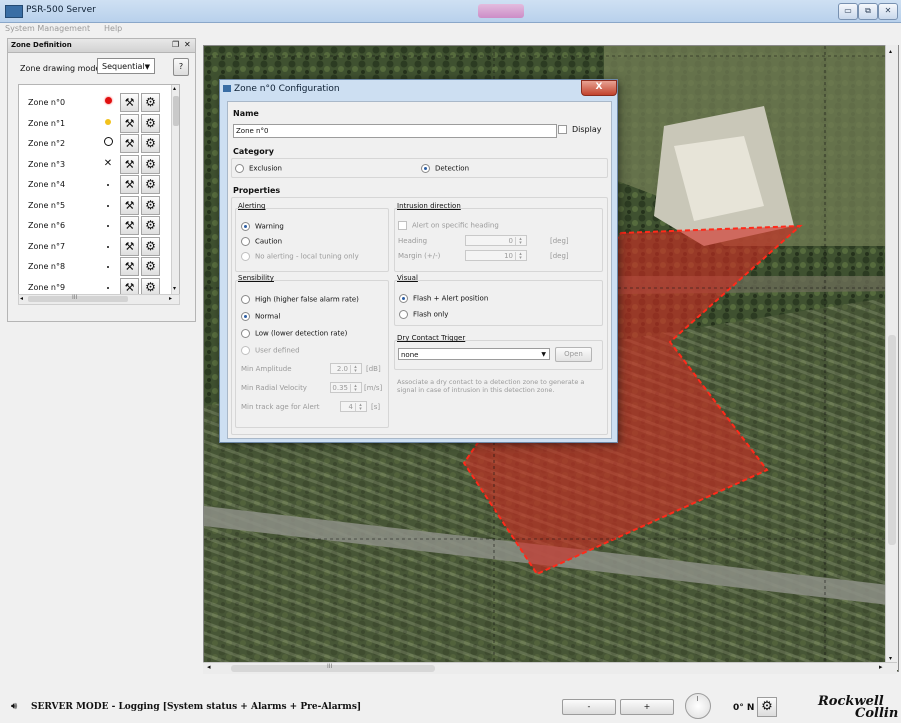  What do you see at coordinates (126, 66) in the screenshot?
I see `zone-drawing-mode-select: Sequential ▼` at bounding box center [126, 66].